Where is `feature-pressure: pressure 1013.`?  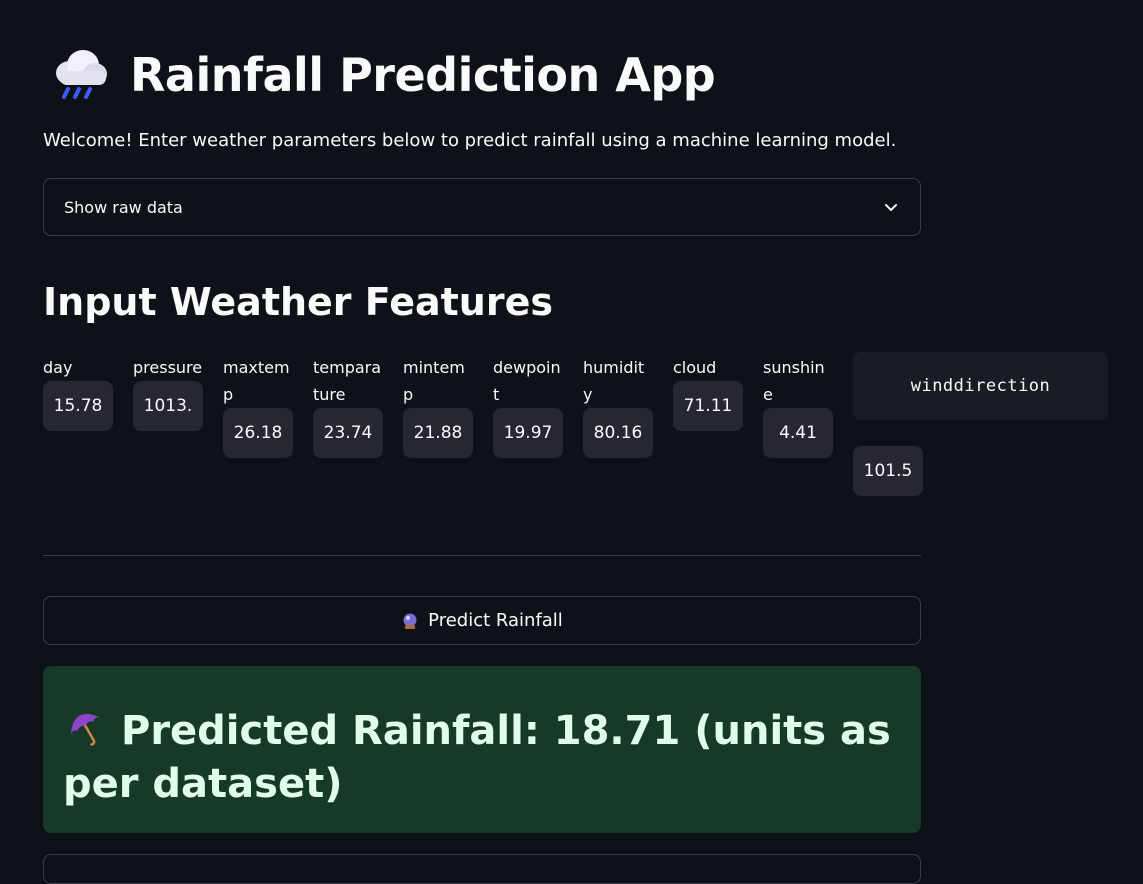
feature-pressure: pressure 1013. is located at coordinates (168, 392).